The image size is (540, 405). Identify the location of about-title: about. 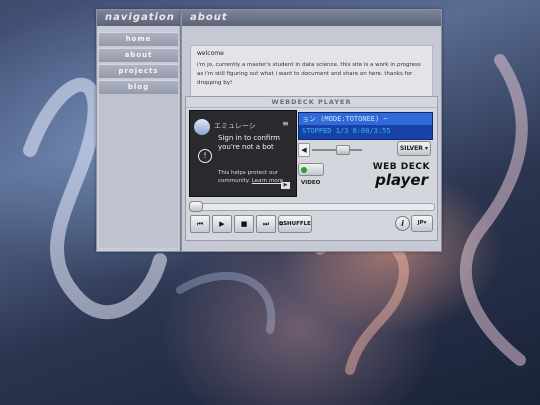
(311, 18).